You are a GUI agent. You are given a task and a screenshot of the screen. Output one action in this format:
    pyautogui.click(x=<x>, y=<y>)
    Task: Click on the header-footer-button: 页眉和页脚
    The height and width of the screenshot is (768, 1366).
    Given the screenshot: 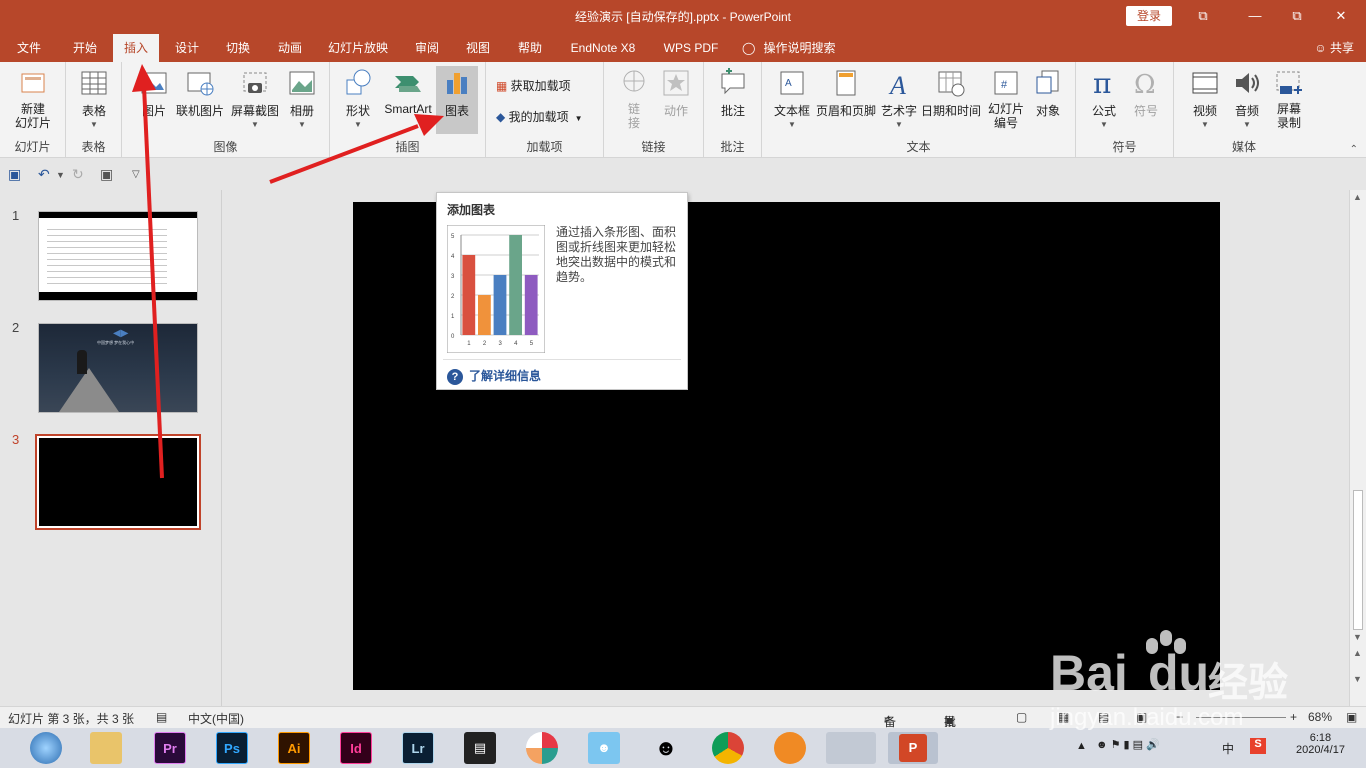 What is the action you would take?
    pyautogui.click(x=846, y=93)
    